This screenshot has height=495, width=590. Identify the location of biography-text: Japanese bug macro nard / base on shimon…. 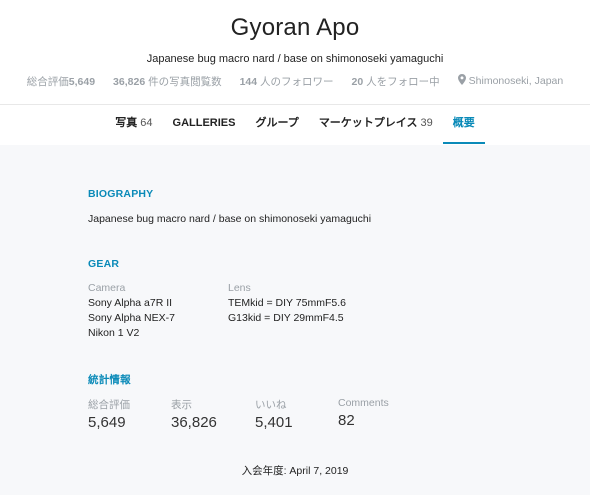
(230, 219).